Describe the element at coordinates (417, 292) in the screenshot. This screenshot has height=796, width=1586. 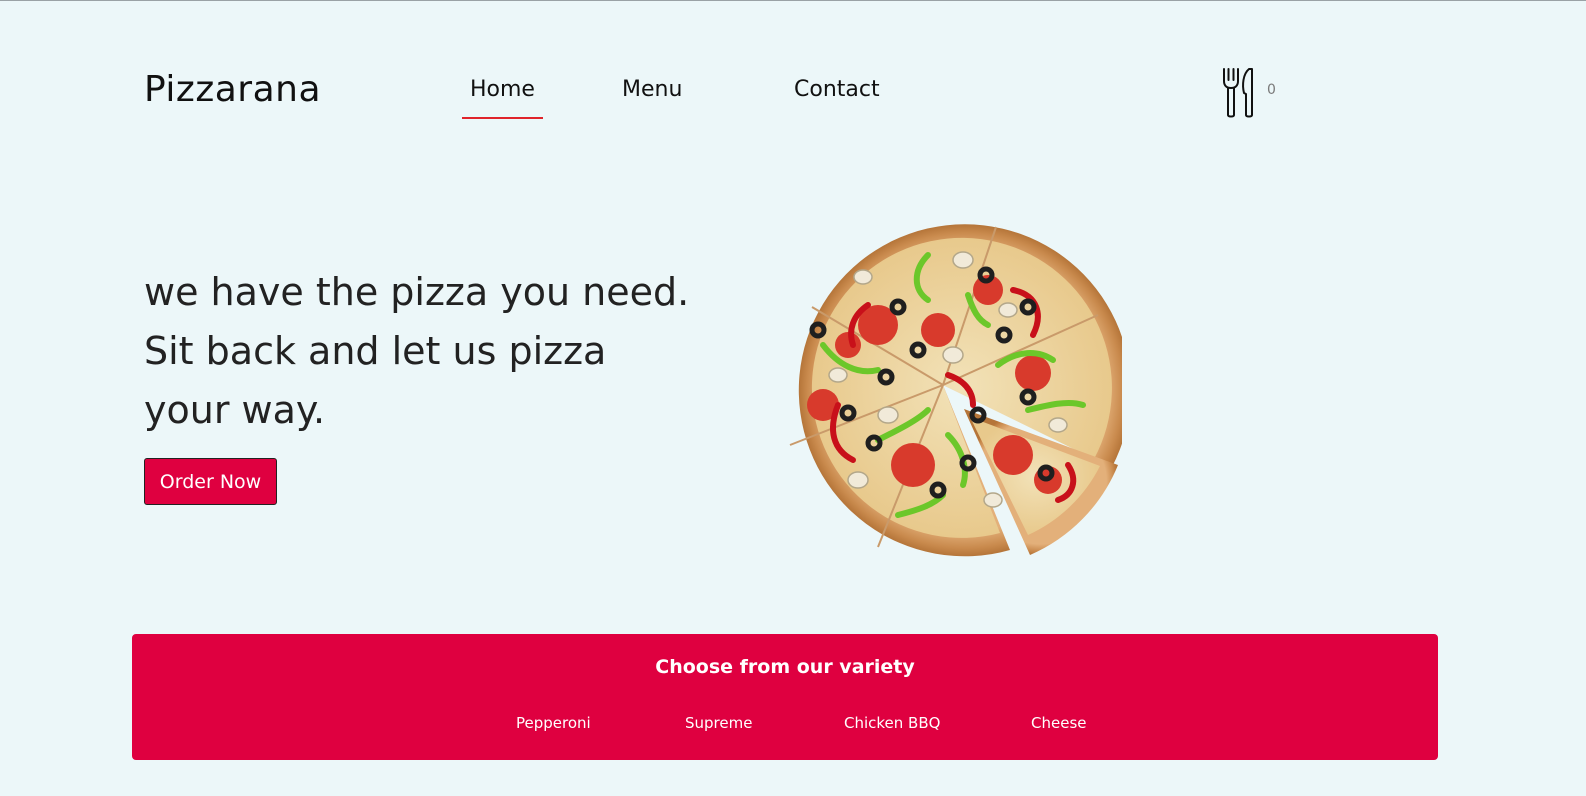
I see `hero-line: we have the pizza you need.` at that location.